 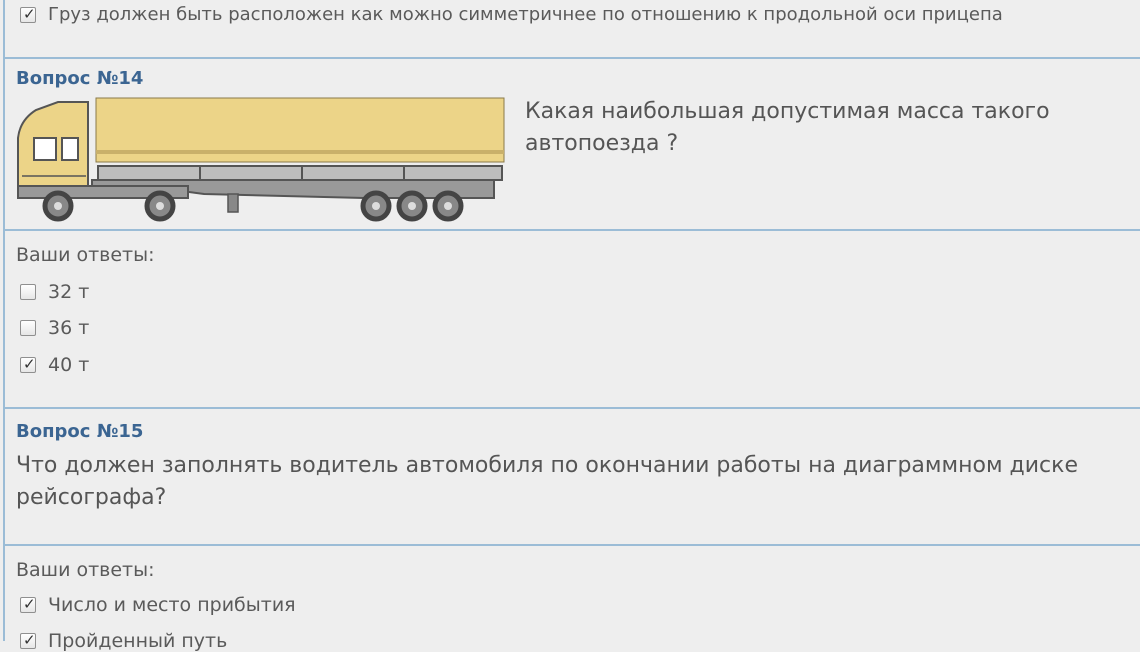 I want to click on answer-label: Пройденный путь, so click(x=138, y=641).